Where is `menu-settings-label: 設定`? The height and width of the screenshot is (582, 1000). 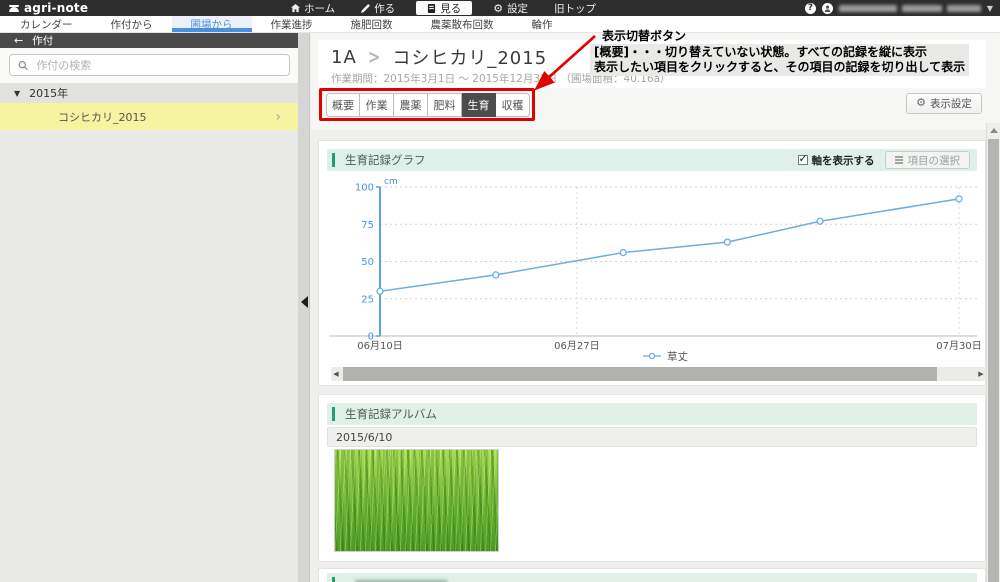
menu-settings-label: 設定 is located at coordinates (518, 8).